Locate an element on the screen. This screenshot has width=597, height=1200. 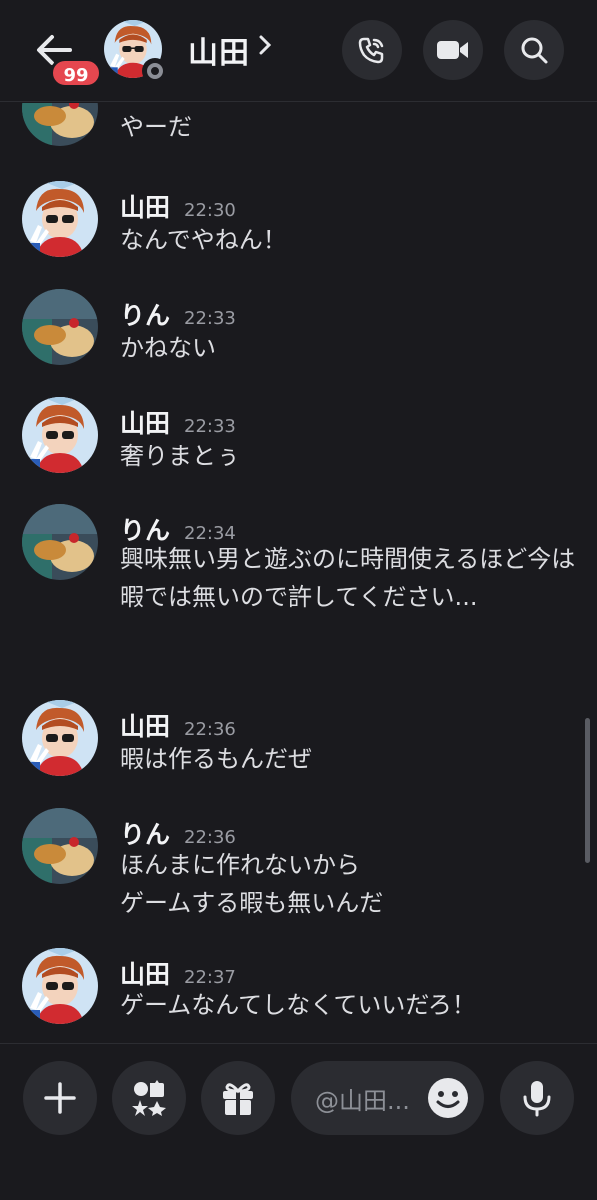
scrollbar is located at coordinates (587, 790).